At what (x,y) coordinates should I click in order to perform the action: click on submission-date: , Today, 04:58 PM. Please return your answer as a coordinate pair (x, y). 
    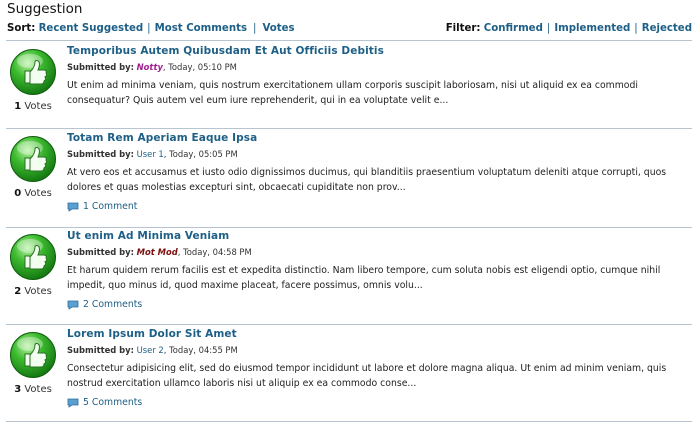
    Looking at the image, I should click on (214, 252).